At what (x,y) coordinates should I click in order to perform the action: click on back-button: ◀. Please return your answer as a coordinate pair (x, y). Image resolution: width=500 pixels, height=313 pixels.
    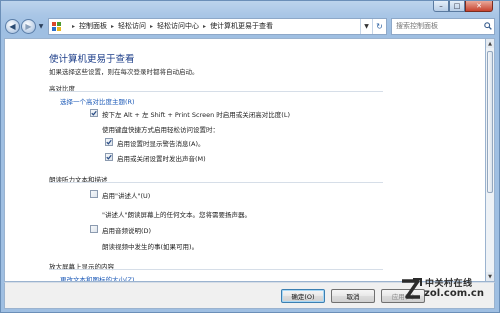
    Looking at the image, I should click on (12, 26).